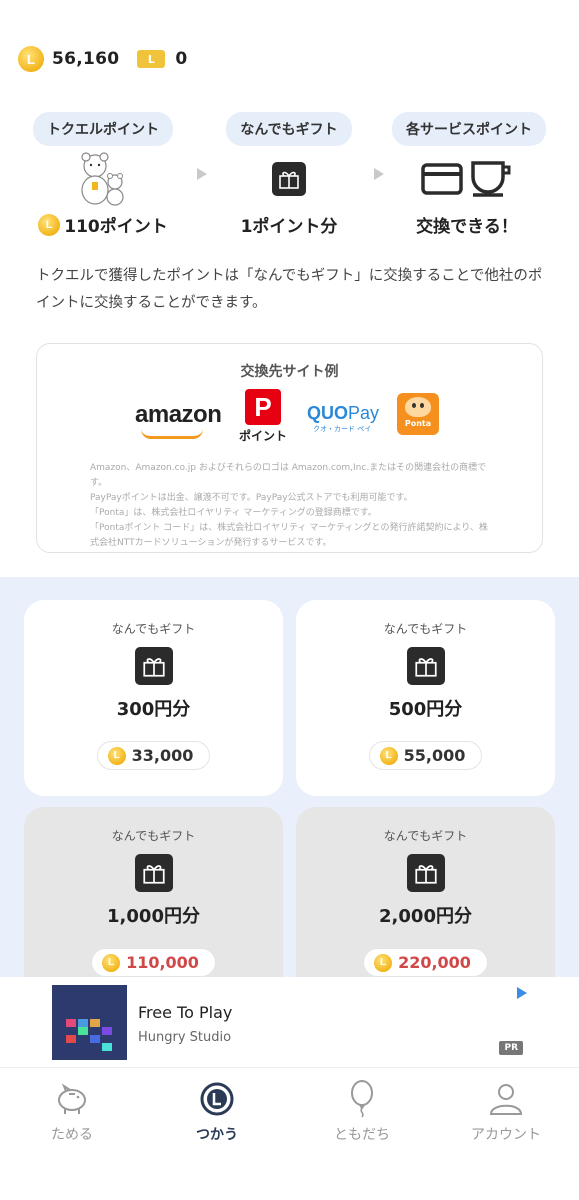  I want to click on paypay-mark: P, so click(263, 407).